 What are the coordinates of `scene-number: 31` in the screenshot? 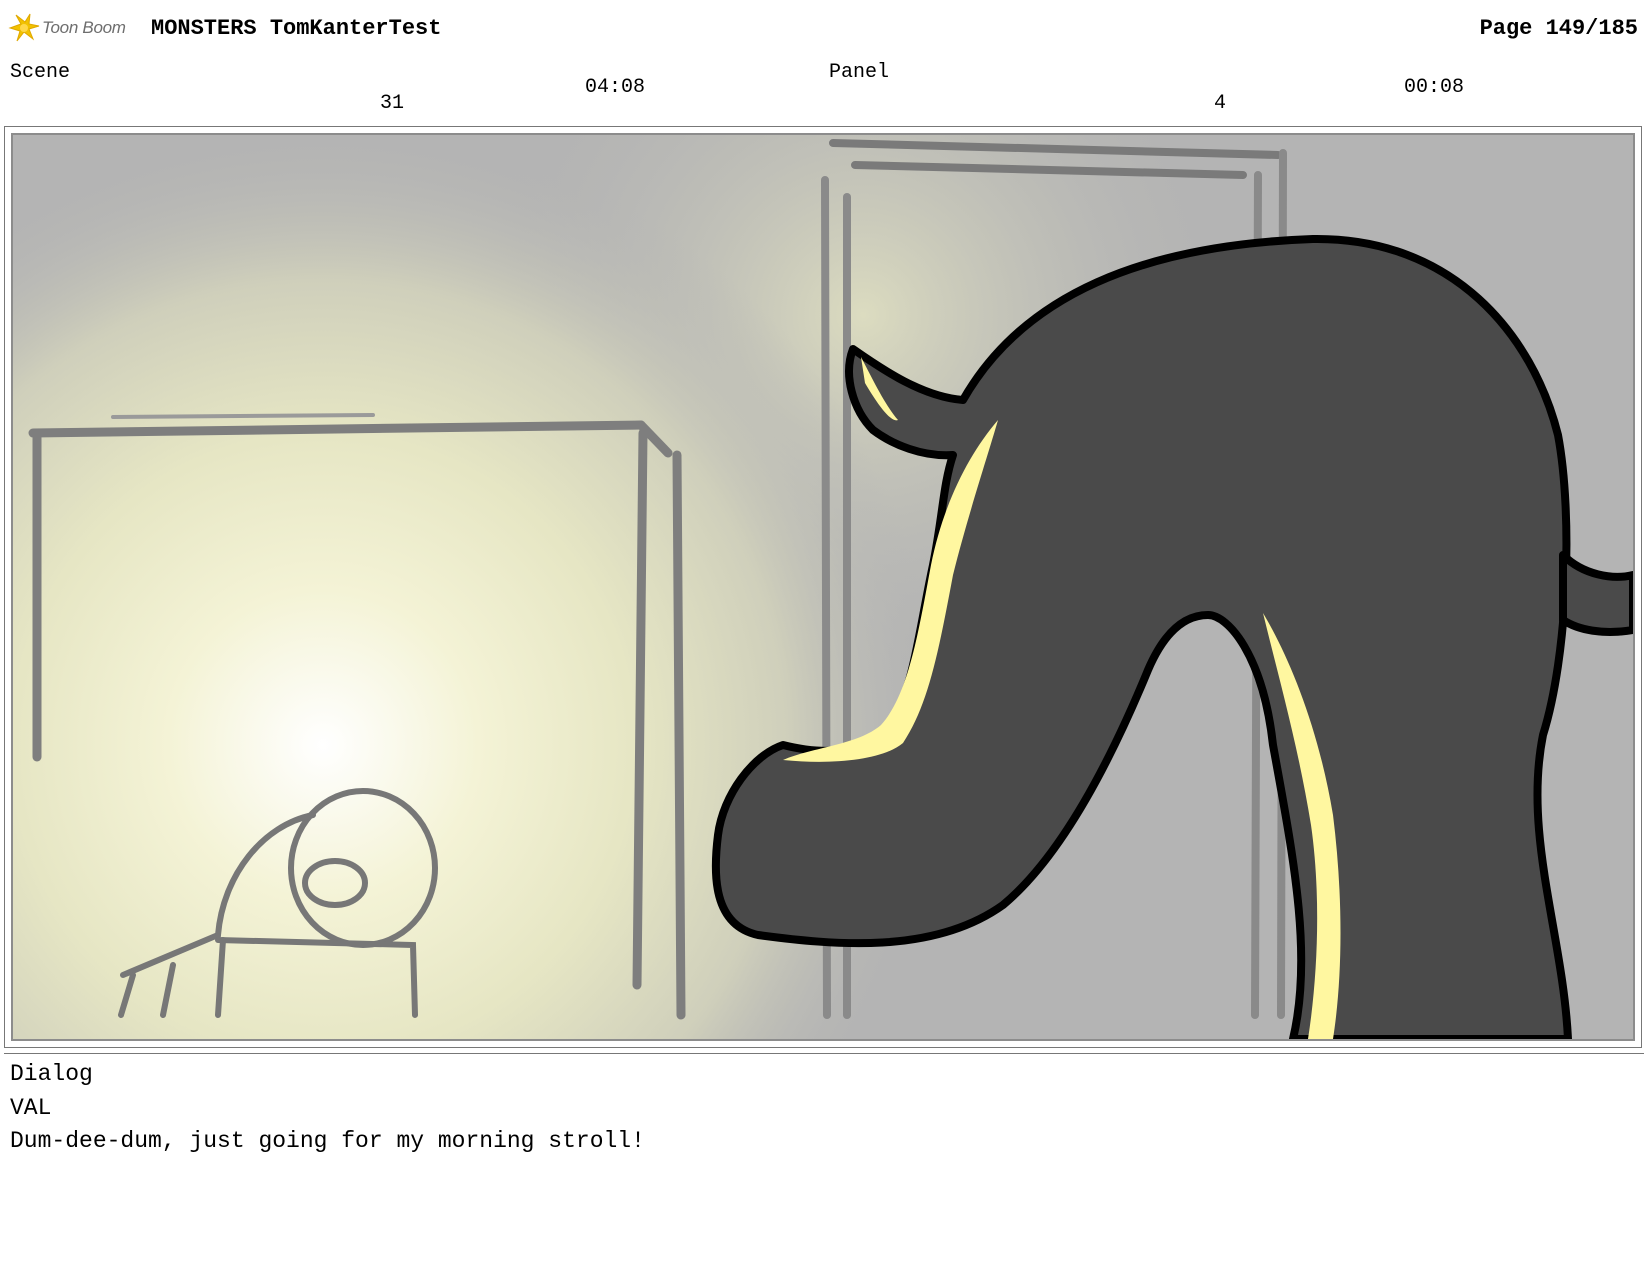 It's located at (392, 103).